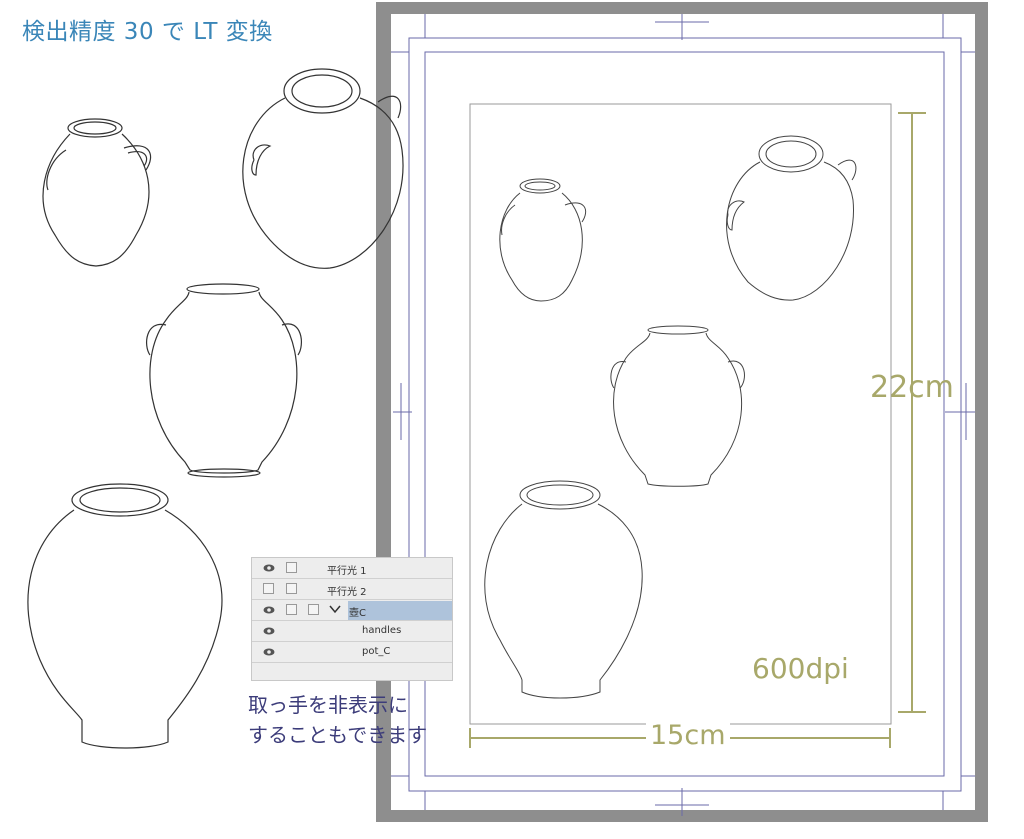 The image size is (1024, 839). I want to click on layer-row-light-2: 平行光 2, so click(352, 589).